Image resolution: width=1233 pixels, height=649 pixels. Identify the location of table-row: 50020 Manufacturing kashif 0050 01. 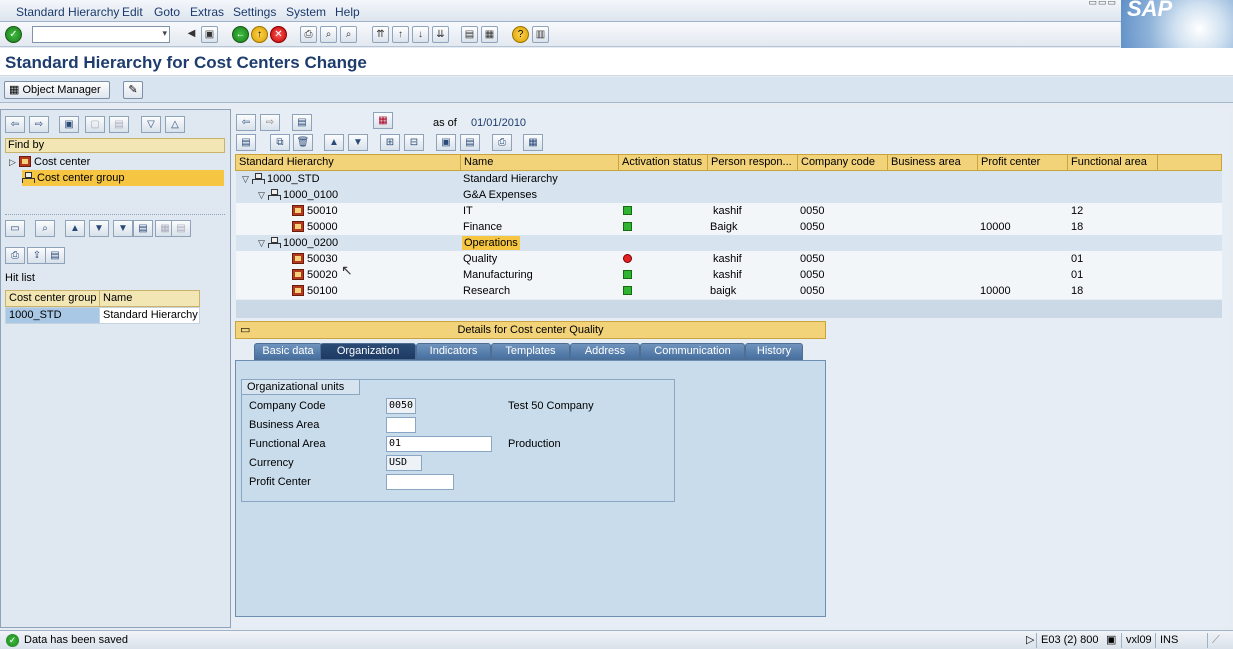
(729, 275).